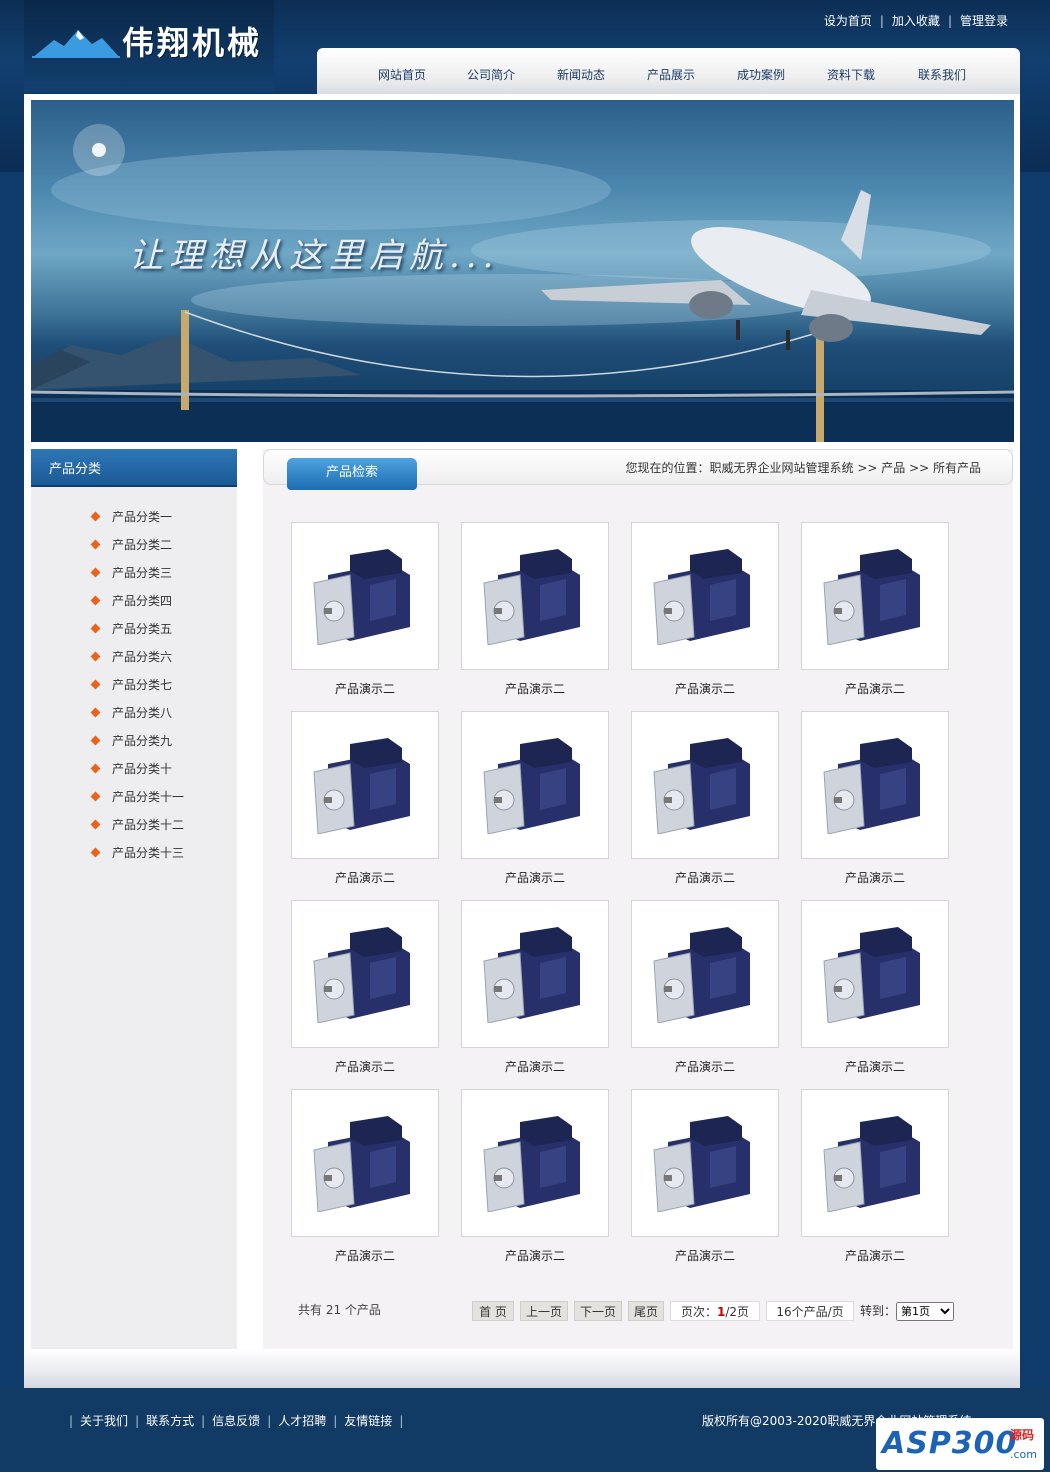  Describe the element at coordinates (851, 74) in the screenshot. I see `nav-downloads: 资料下载` at that location.